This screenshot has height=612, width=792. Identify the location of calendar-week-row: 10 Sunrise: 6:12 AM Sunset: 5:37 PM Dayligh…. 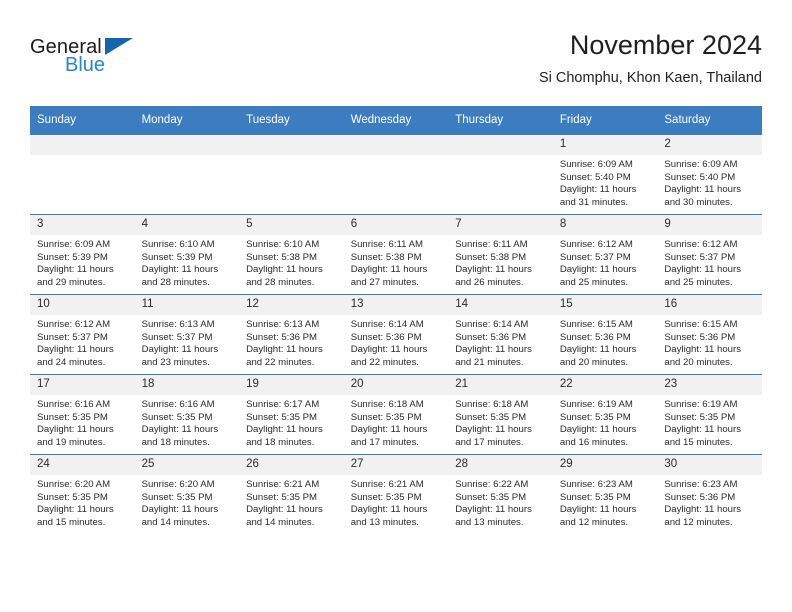
(396, 334).